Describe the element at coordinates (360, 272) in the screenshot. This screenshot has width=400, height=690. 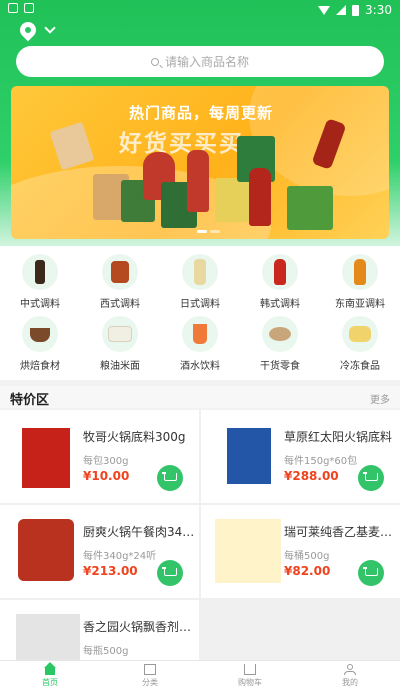
I see `oil-bottle-icon` at that location.